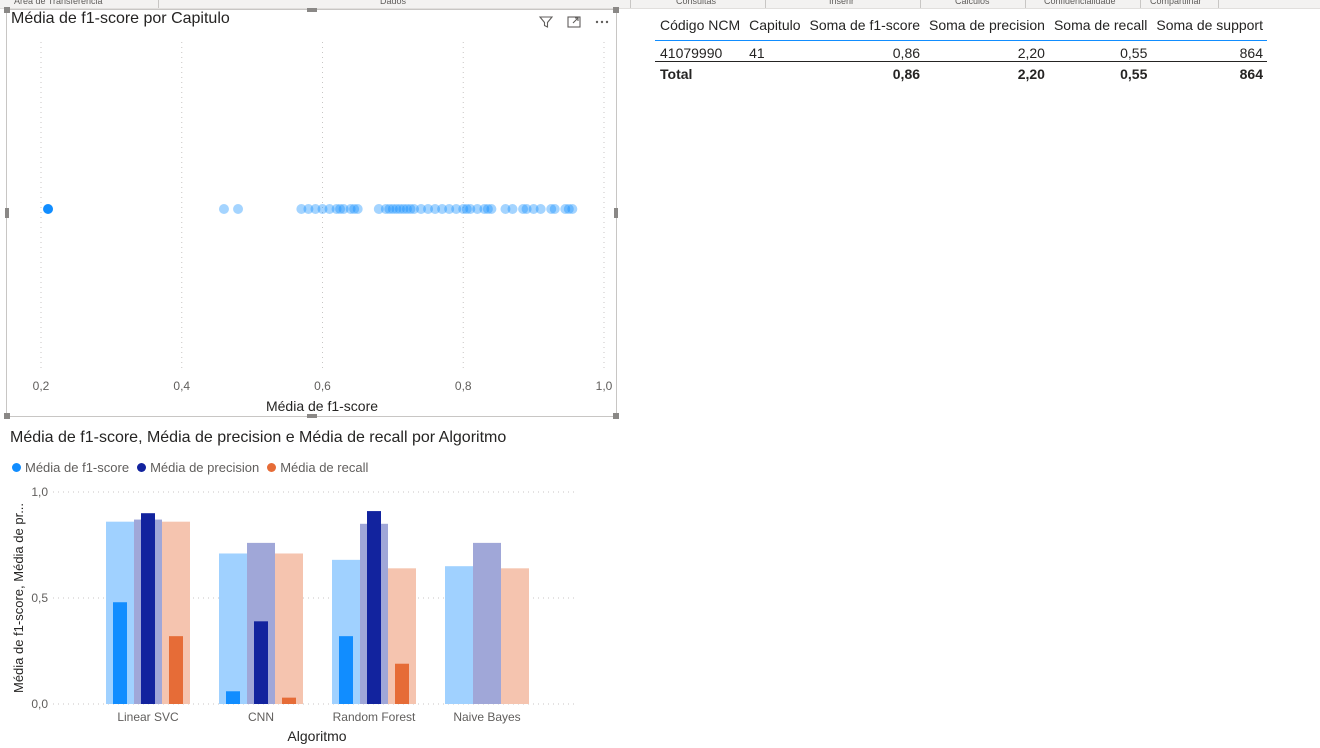 This screenshot has width=1320, height=748. Describe the element at coordinates (148, 717) in the screenshot. I see `x-tick-label: Linear SVC` at that location.